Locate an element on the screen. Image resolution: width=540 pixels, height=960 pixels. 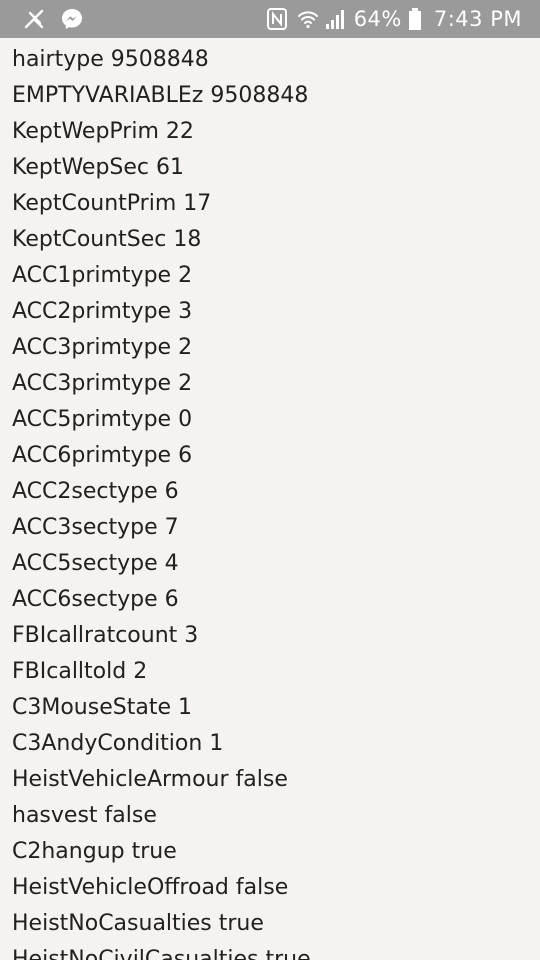
list-item: FBIcalltold 2 is located at coordinates (80, 671).